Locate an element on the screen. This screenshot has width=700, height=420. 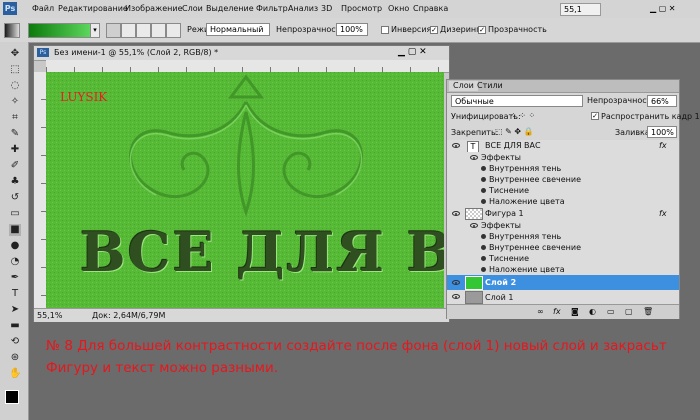
lasso-tool-icon: ◌ is located at coordinates (15, 86).